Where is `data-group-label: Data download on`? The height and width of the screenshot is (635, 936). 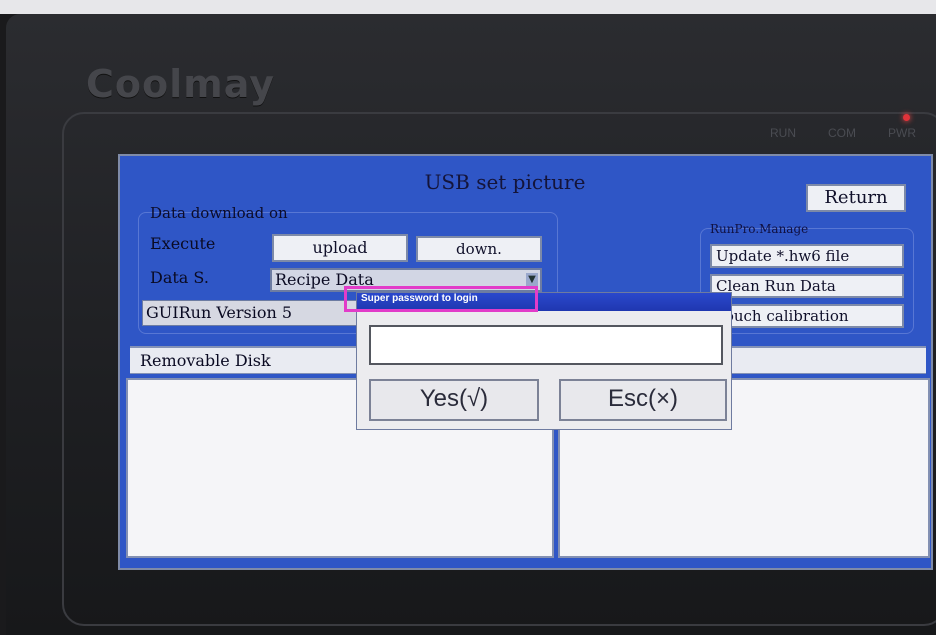 data-group-label: Data download on is located at coordinates (219, 213).